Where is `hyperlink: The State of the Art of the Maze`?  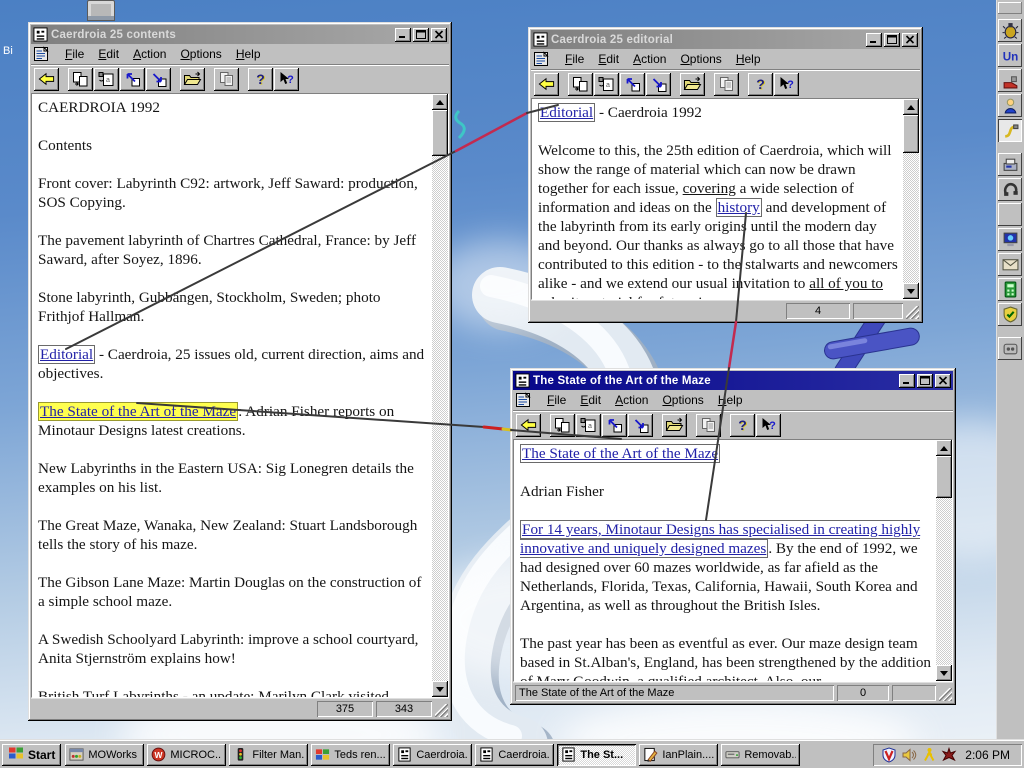
hyperlink: The State of the Art of the Maze is located at coordinates (620, 453).